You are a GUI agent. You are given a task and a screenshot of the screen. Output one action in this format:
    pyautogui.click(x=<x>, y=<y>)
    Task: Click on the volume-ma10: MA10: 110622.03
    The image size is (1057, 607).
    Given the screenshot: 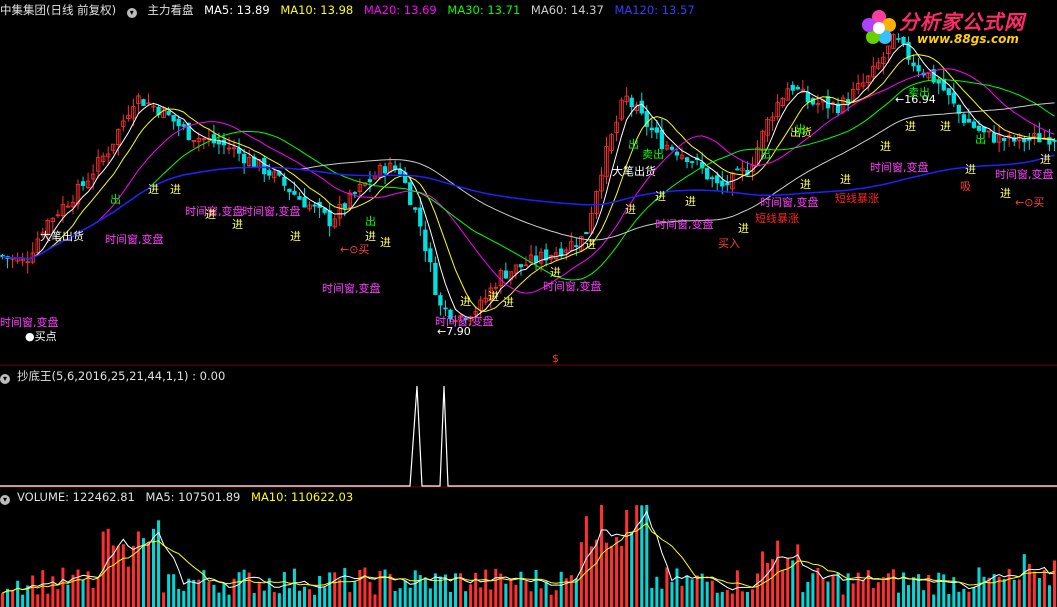 What is the action you would take?
    pyautogui.click(x=302, y=497)
    